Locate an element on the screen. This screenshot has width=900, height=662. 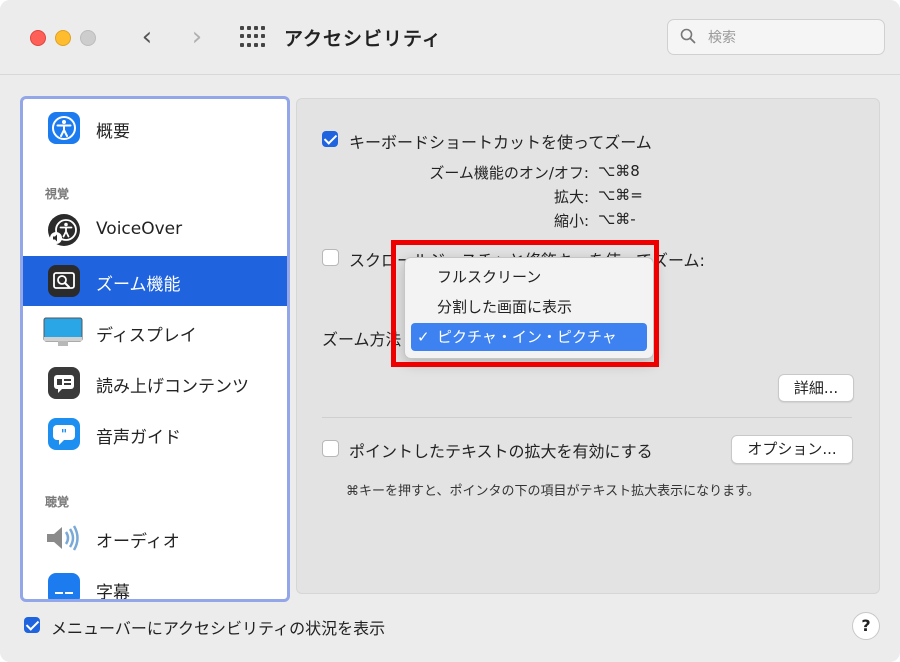
captions-icon is located at coordinates (64, 586).